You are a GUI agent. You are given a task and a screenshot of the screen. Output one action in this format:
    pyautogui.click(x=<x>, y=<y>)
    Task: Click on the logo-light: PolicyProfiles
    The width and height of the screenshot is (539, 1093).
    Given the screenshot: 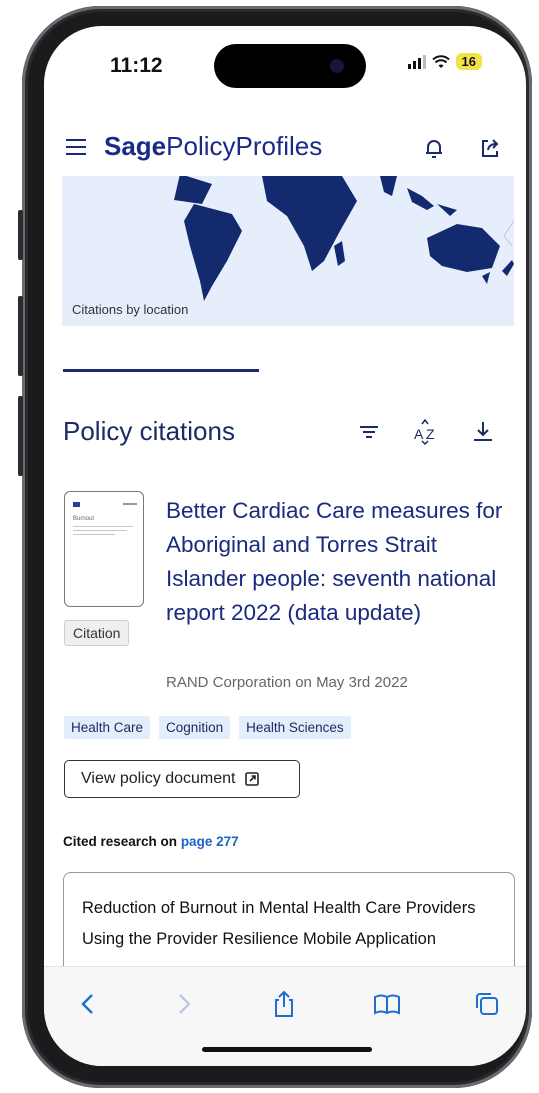 What is the action you would take?
    pyautogui.click(x=244, y=146)
    